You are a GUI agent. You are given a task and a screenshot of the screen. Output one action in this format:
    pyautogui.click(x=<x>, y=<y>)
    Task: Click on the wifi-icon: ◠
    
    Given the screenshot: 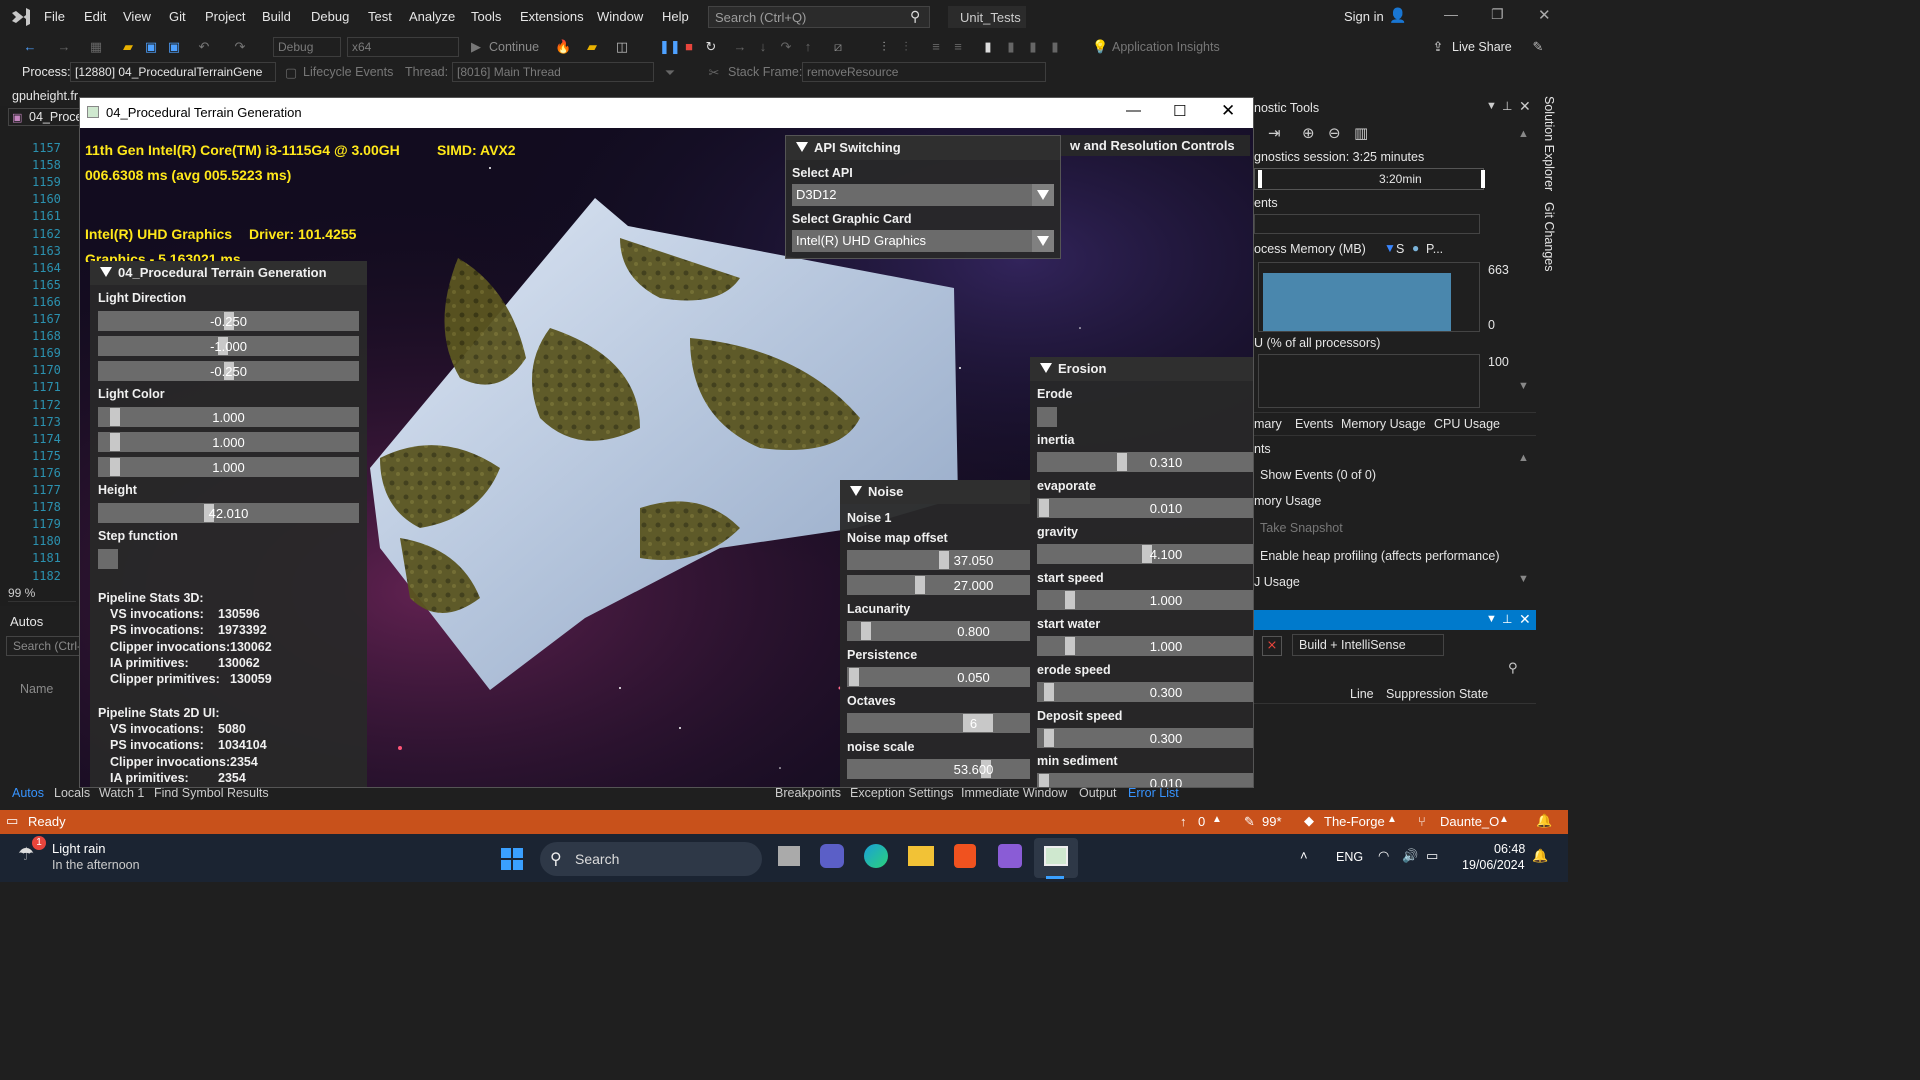 What is the action you would take?
    pyautogui.click(x=1383, y=856)
    